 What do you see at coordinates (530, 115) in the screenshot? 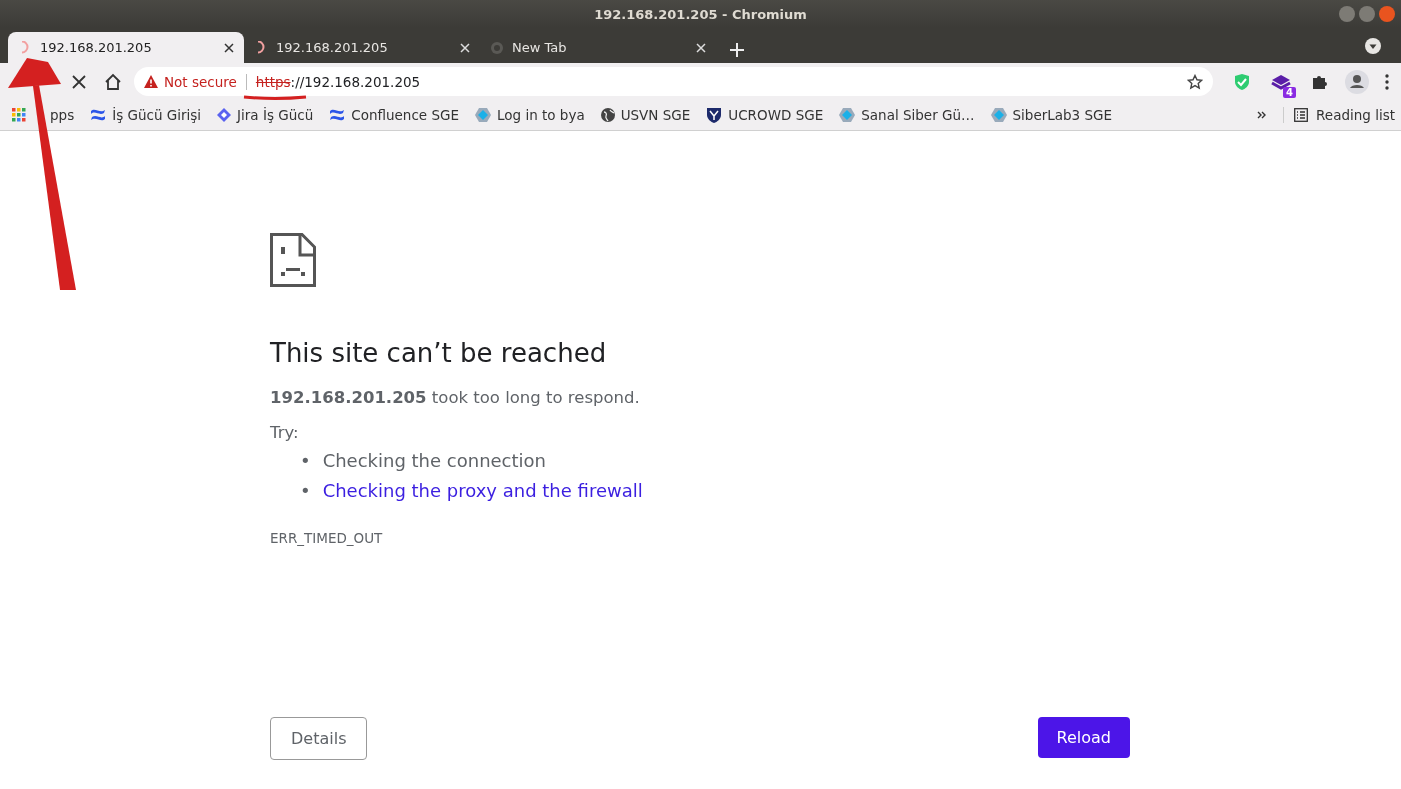
I see `bookmark: Log in to bya` at bounding box center [530, 115].